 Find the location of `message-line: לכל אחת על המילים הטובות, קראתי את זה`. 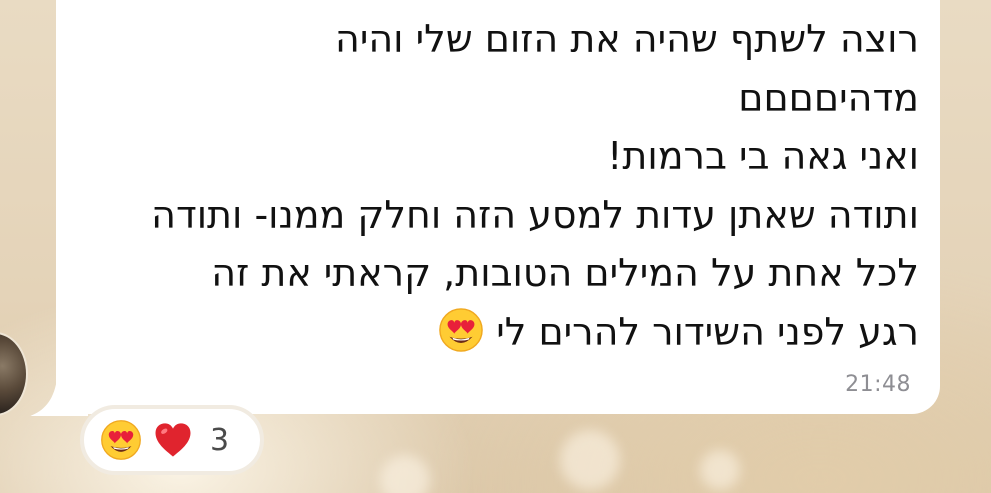

message-line: לכל אחת על המילים הטובות, קראתי את זה is located at coordinates (565, 273).